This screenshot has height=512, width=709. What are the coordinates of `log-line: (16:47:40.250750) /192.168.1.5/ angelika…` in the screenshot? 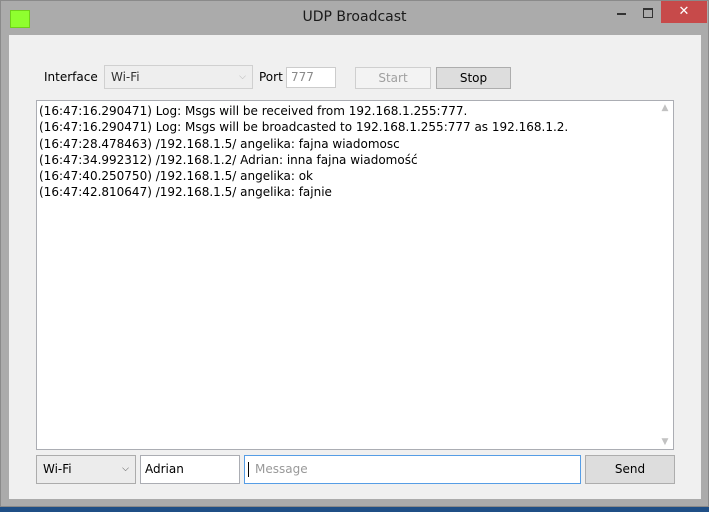 It's located at (176, 176).